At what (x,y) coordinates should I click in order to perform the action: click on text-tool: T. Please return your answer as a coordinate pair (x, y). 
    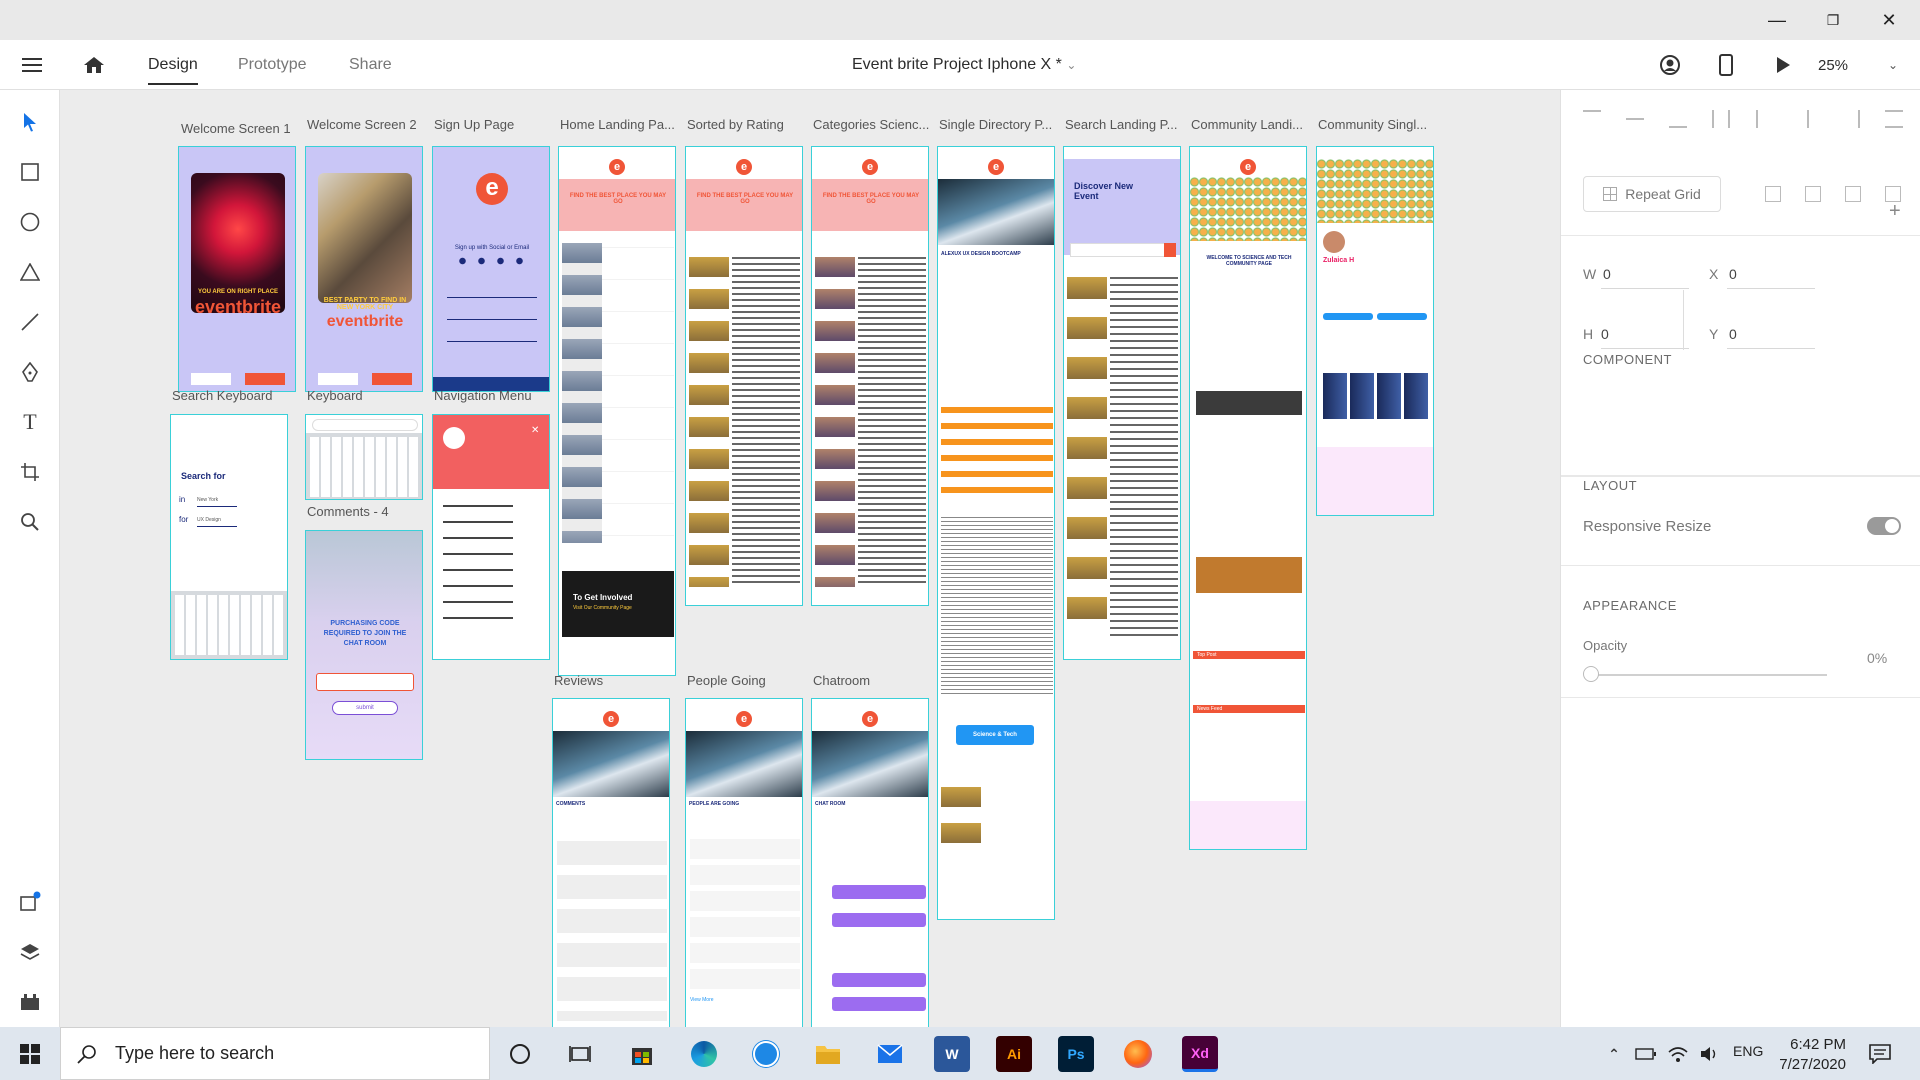
    Looking at the image, I should click on (30, 422).